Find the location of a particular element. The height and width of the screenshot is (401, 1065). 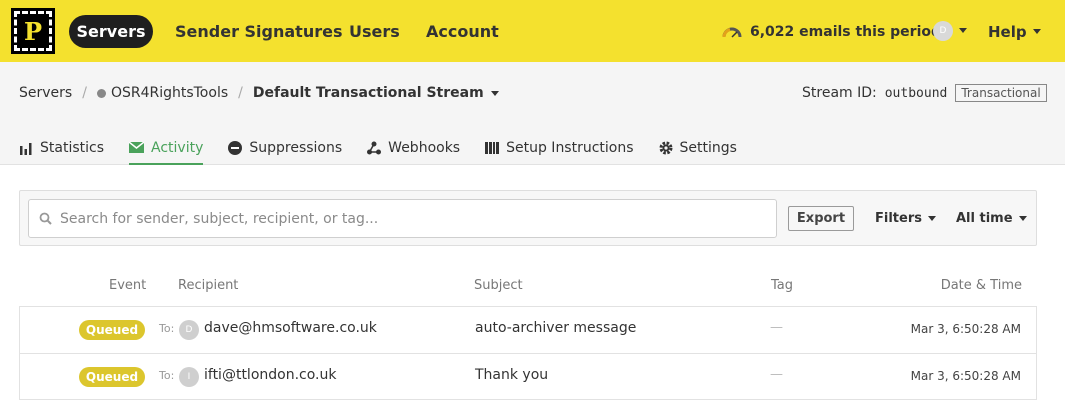

gear-icon is located at coordinates (666, 147).